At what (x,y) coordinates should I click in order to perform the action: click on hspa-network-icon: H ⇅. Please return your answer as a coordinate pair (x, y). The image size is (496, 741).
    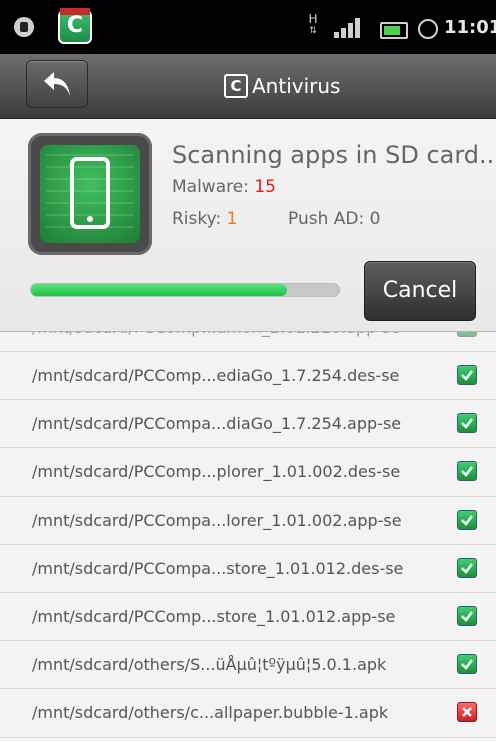
    Looking at the image, I should click on (313, 24).